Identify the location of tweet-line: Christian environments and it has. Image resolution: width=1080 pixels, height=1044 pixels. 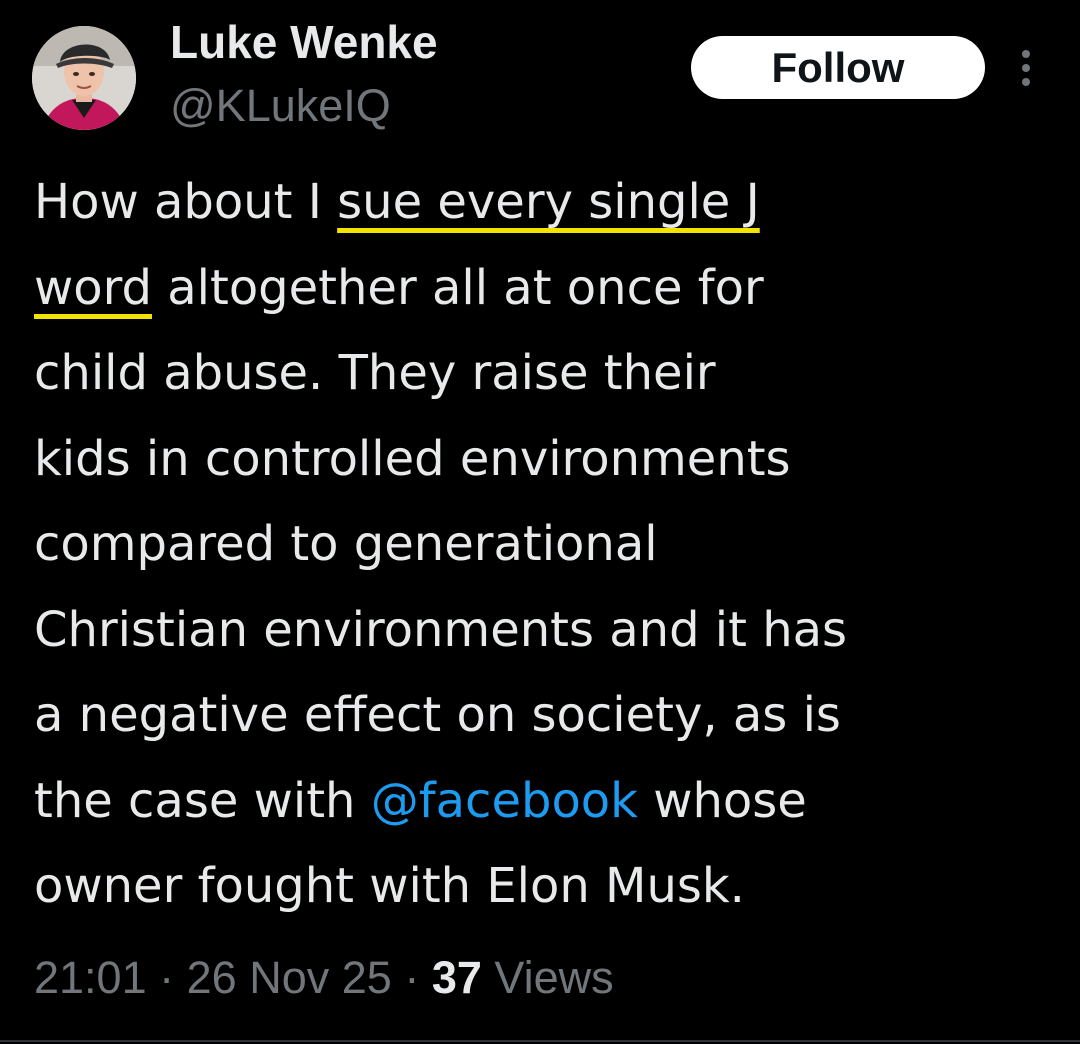
(544, 631).